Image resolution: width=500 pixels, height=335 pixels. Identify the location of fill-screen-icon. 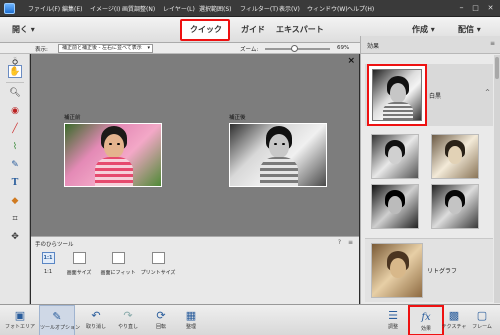
(118, 258).